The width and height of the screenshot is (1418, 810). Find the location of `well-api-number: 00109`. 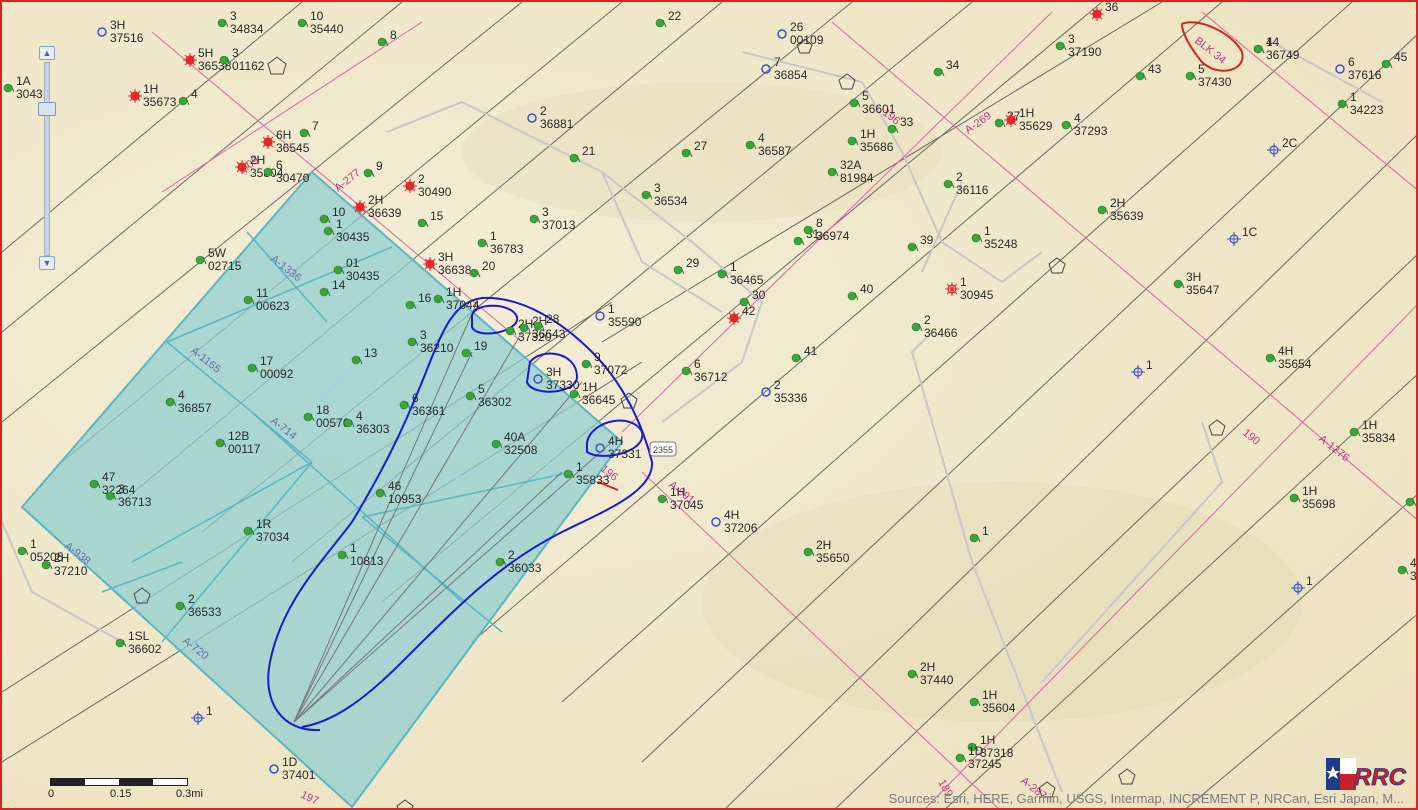

well-api-number: 00109 is located at coordinates (807, 40).